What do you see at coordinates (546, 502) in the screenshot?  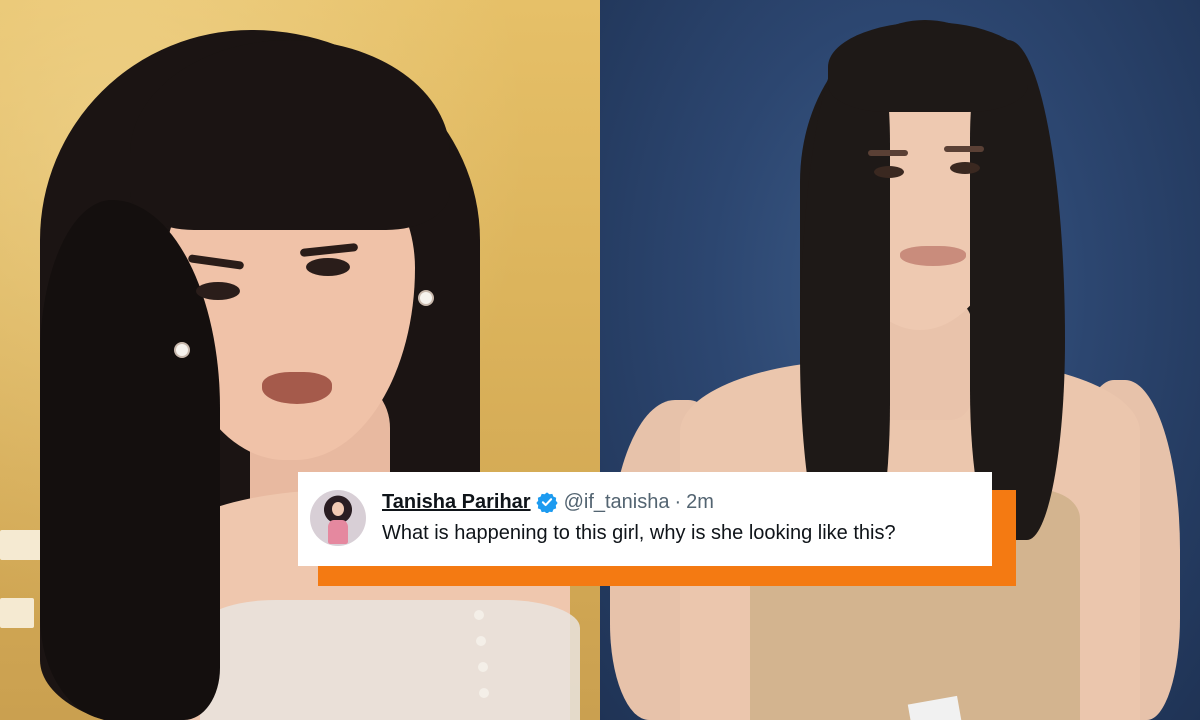 I see `verified-badge-icon` at bounding box center [546, 502].